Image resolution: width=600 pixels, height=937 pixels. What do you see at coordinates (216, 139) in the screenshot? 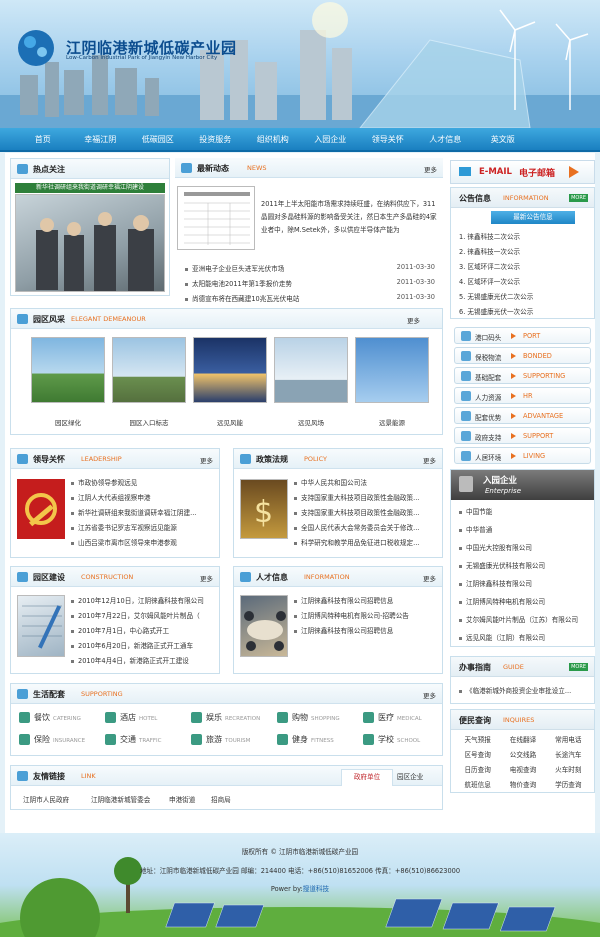
I see `nav-investment: 投资服务` at bounding box center [216, 139].